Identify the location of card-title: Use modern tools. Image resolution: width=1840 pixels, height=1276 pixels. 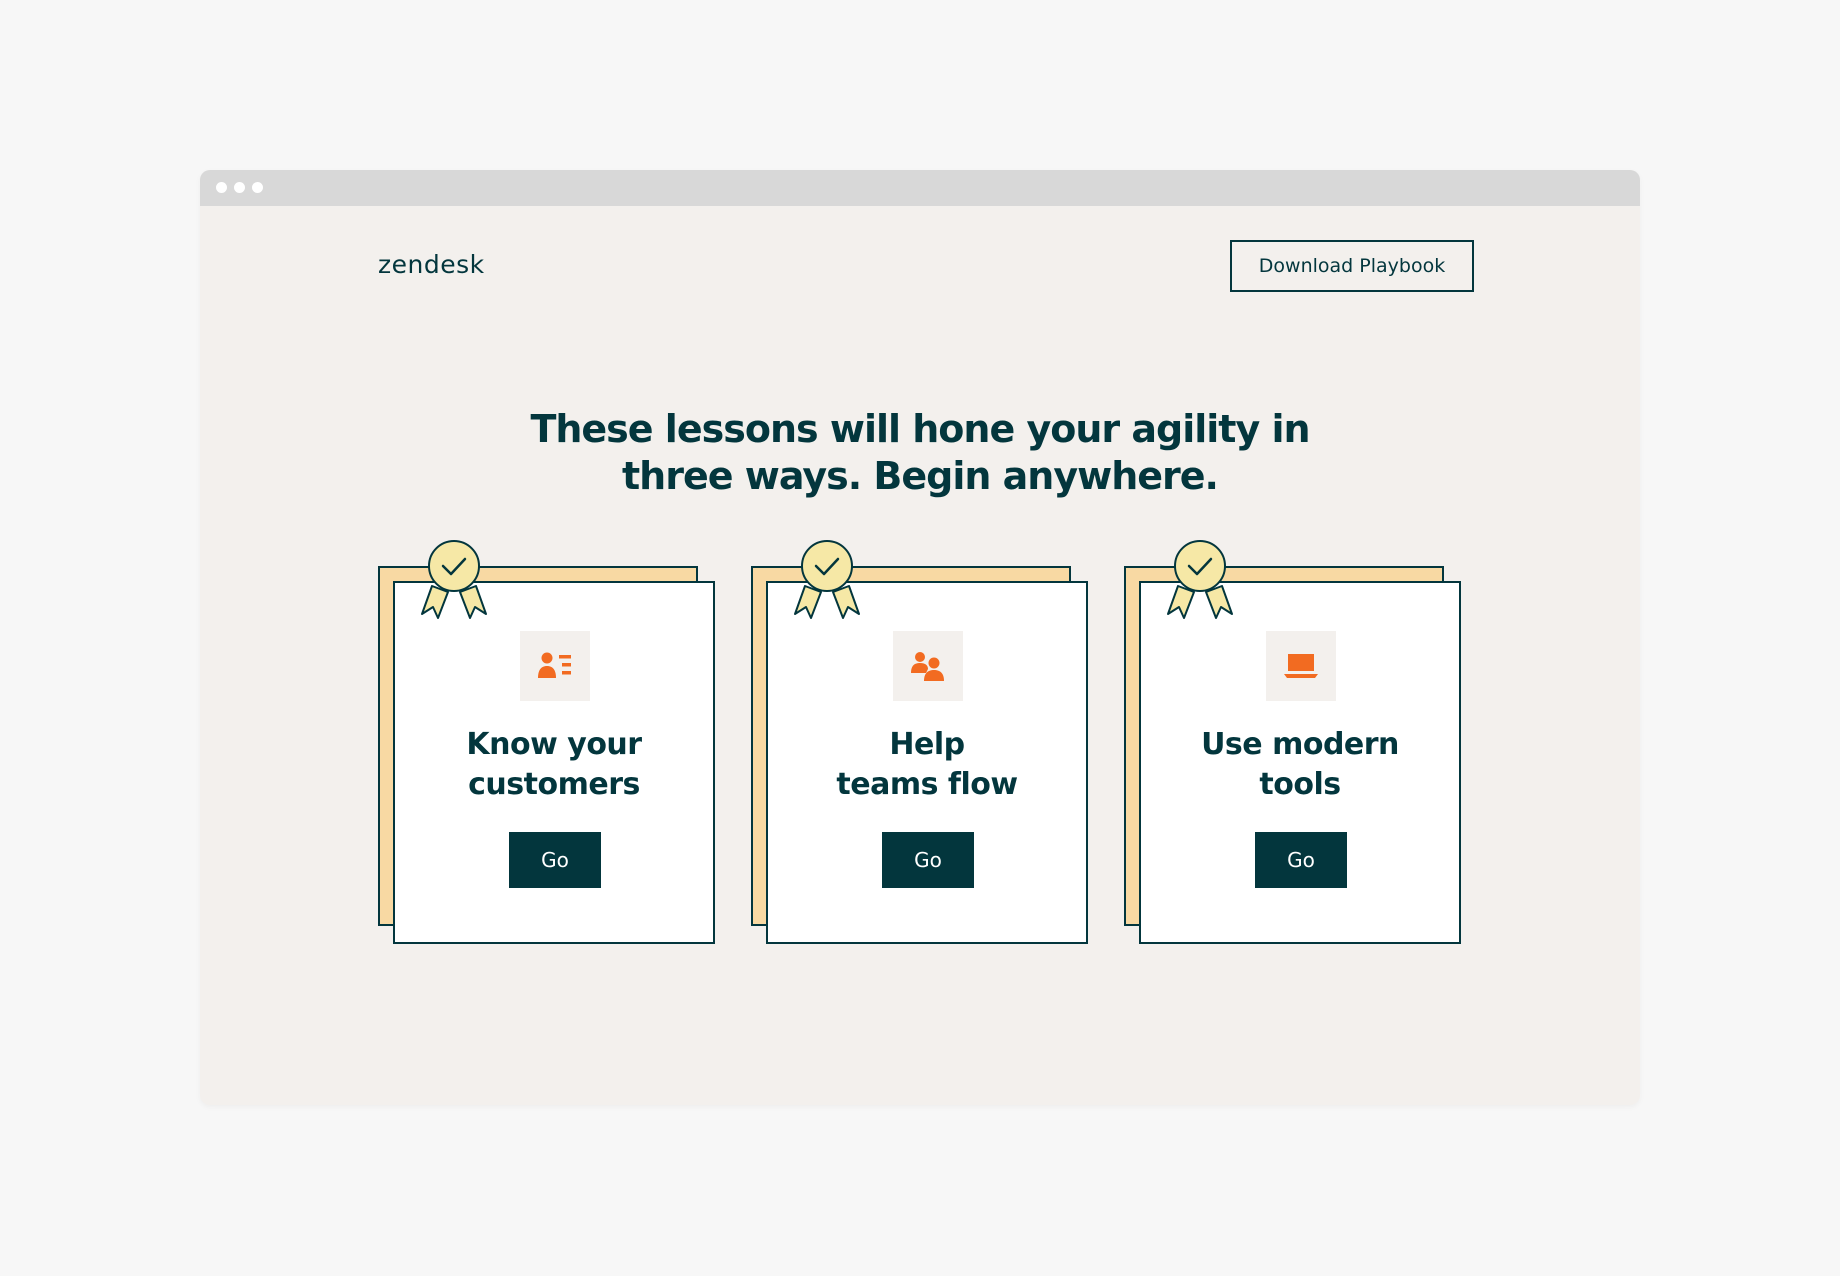
(1300, 764).